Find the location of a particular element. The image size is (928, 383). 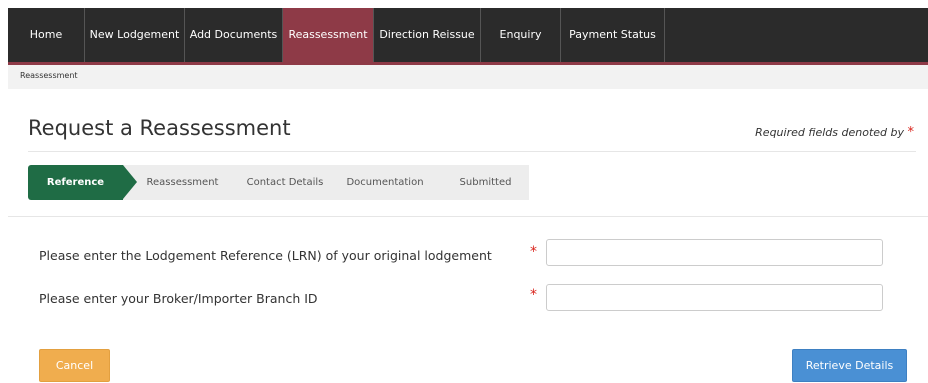

nav-item-add-documents: Add Documents is located at coordinates (234, 35).